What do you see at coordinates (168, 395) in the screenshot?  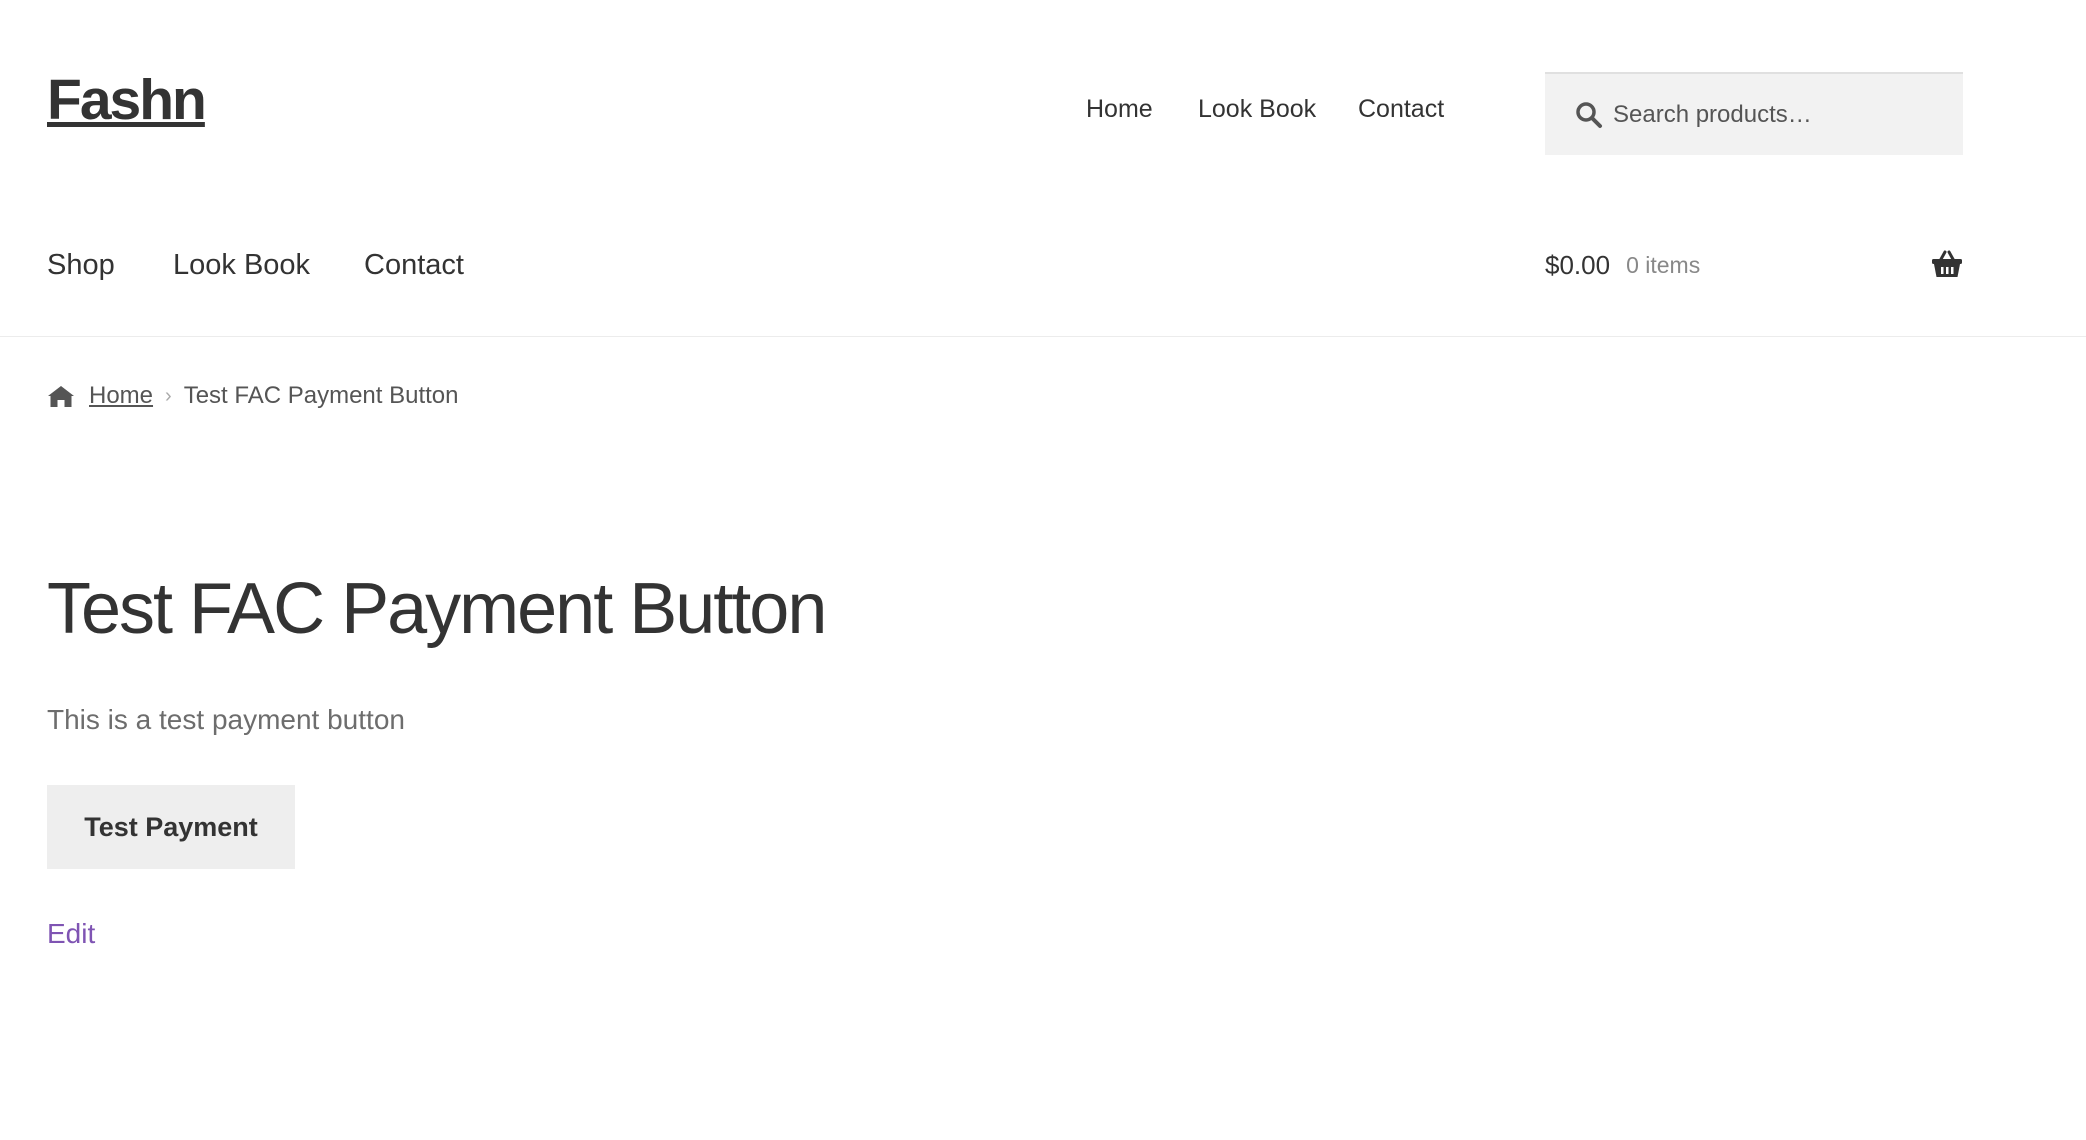 I see `chevron-right-icon: ›` at bounding box center [168, 395].